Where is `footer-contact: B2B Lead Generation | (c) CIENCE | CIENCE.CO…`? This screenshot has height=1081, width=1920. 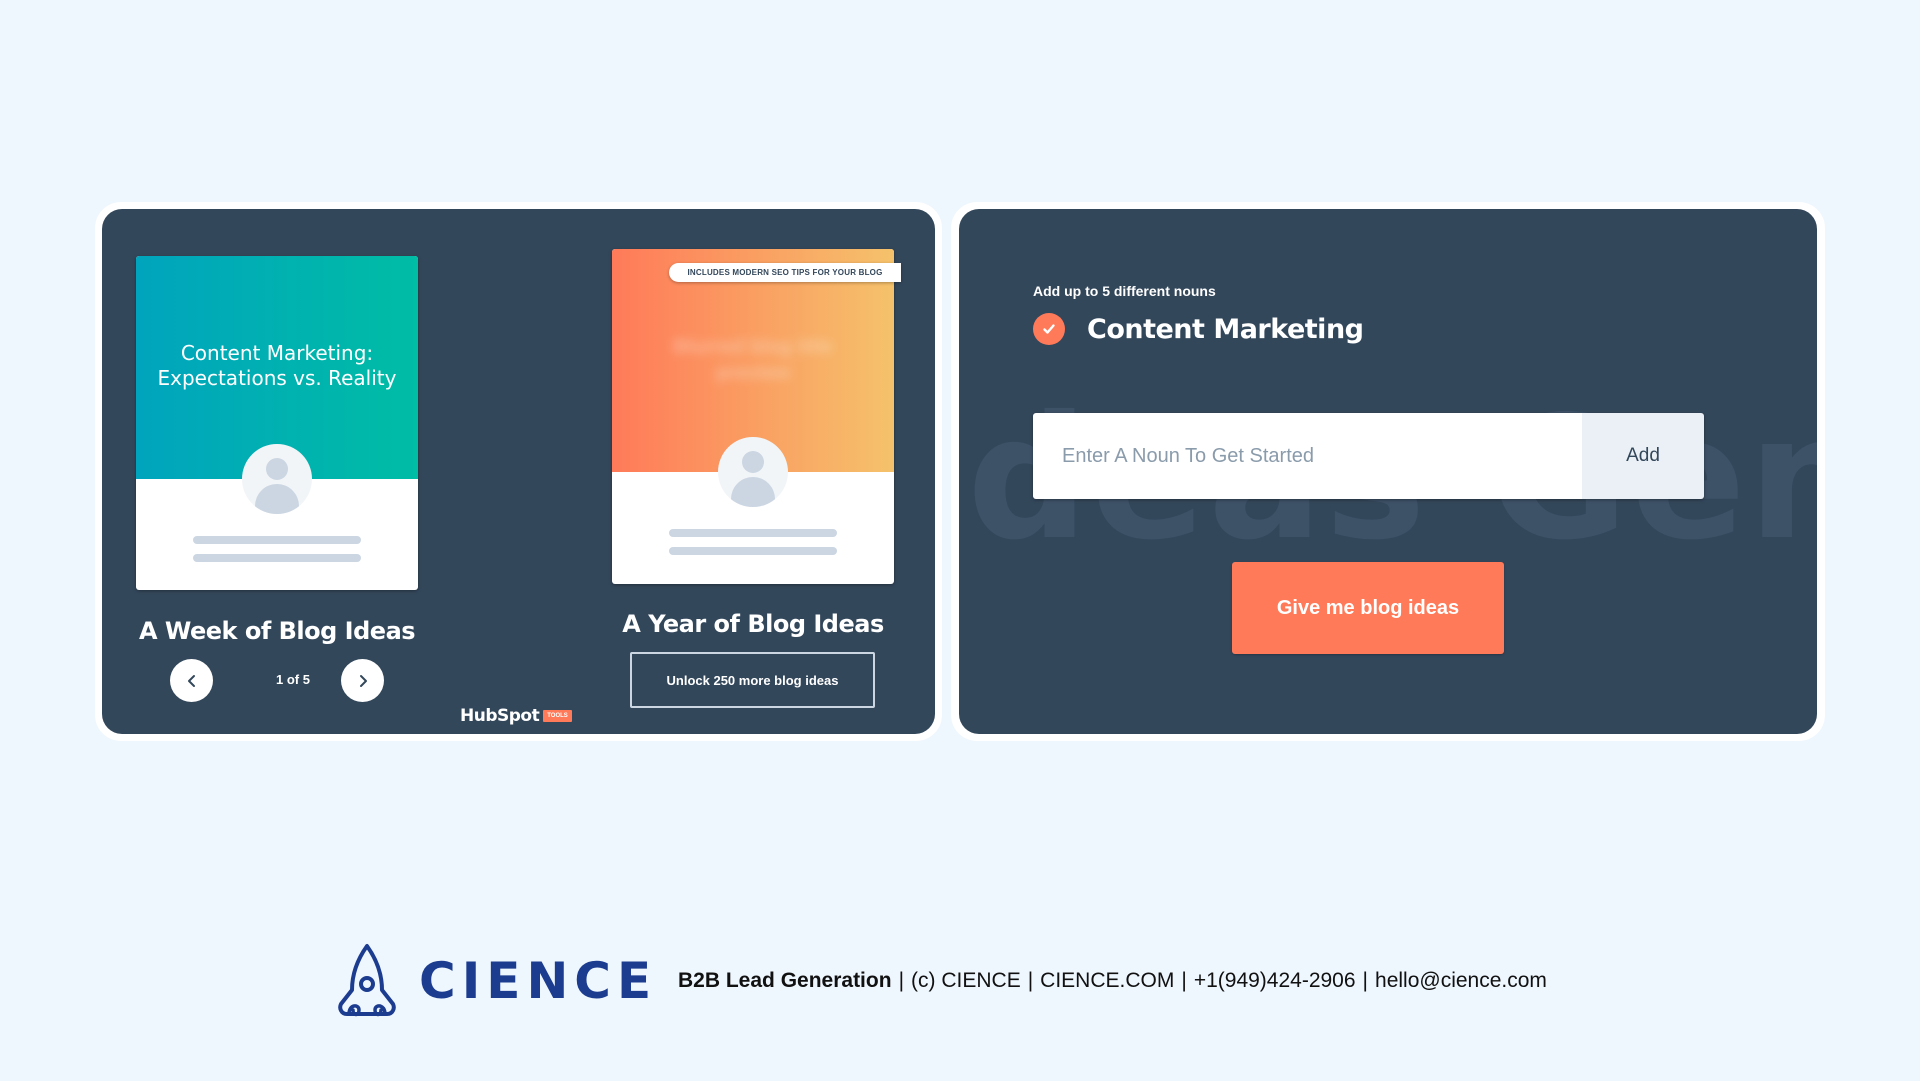
footer-contact: B2B Lead Generation | (c) CIENCE | CIENCE.CO… is located at coordinates (1112, 981).